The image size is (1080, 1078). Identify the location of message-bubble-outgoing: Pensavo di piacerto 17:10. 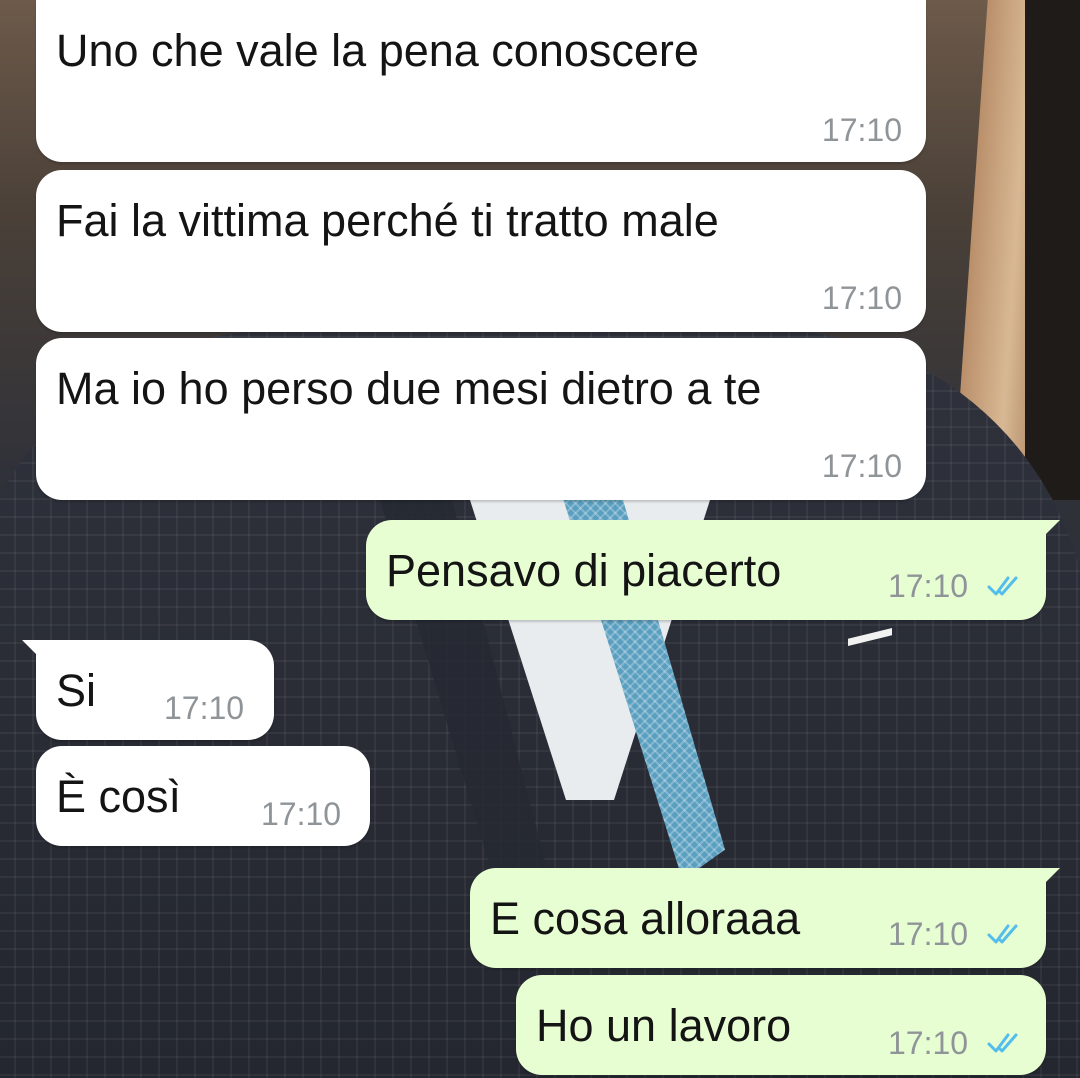
(713, 570).